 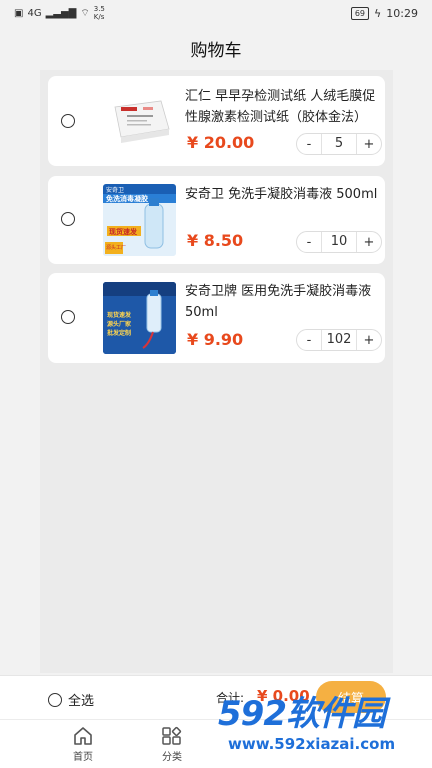 I want to click on thumb-brand: 安奇卫, so click(x=115, y=190).